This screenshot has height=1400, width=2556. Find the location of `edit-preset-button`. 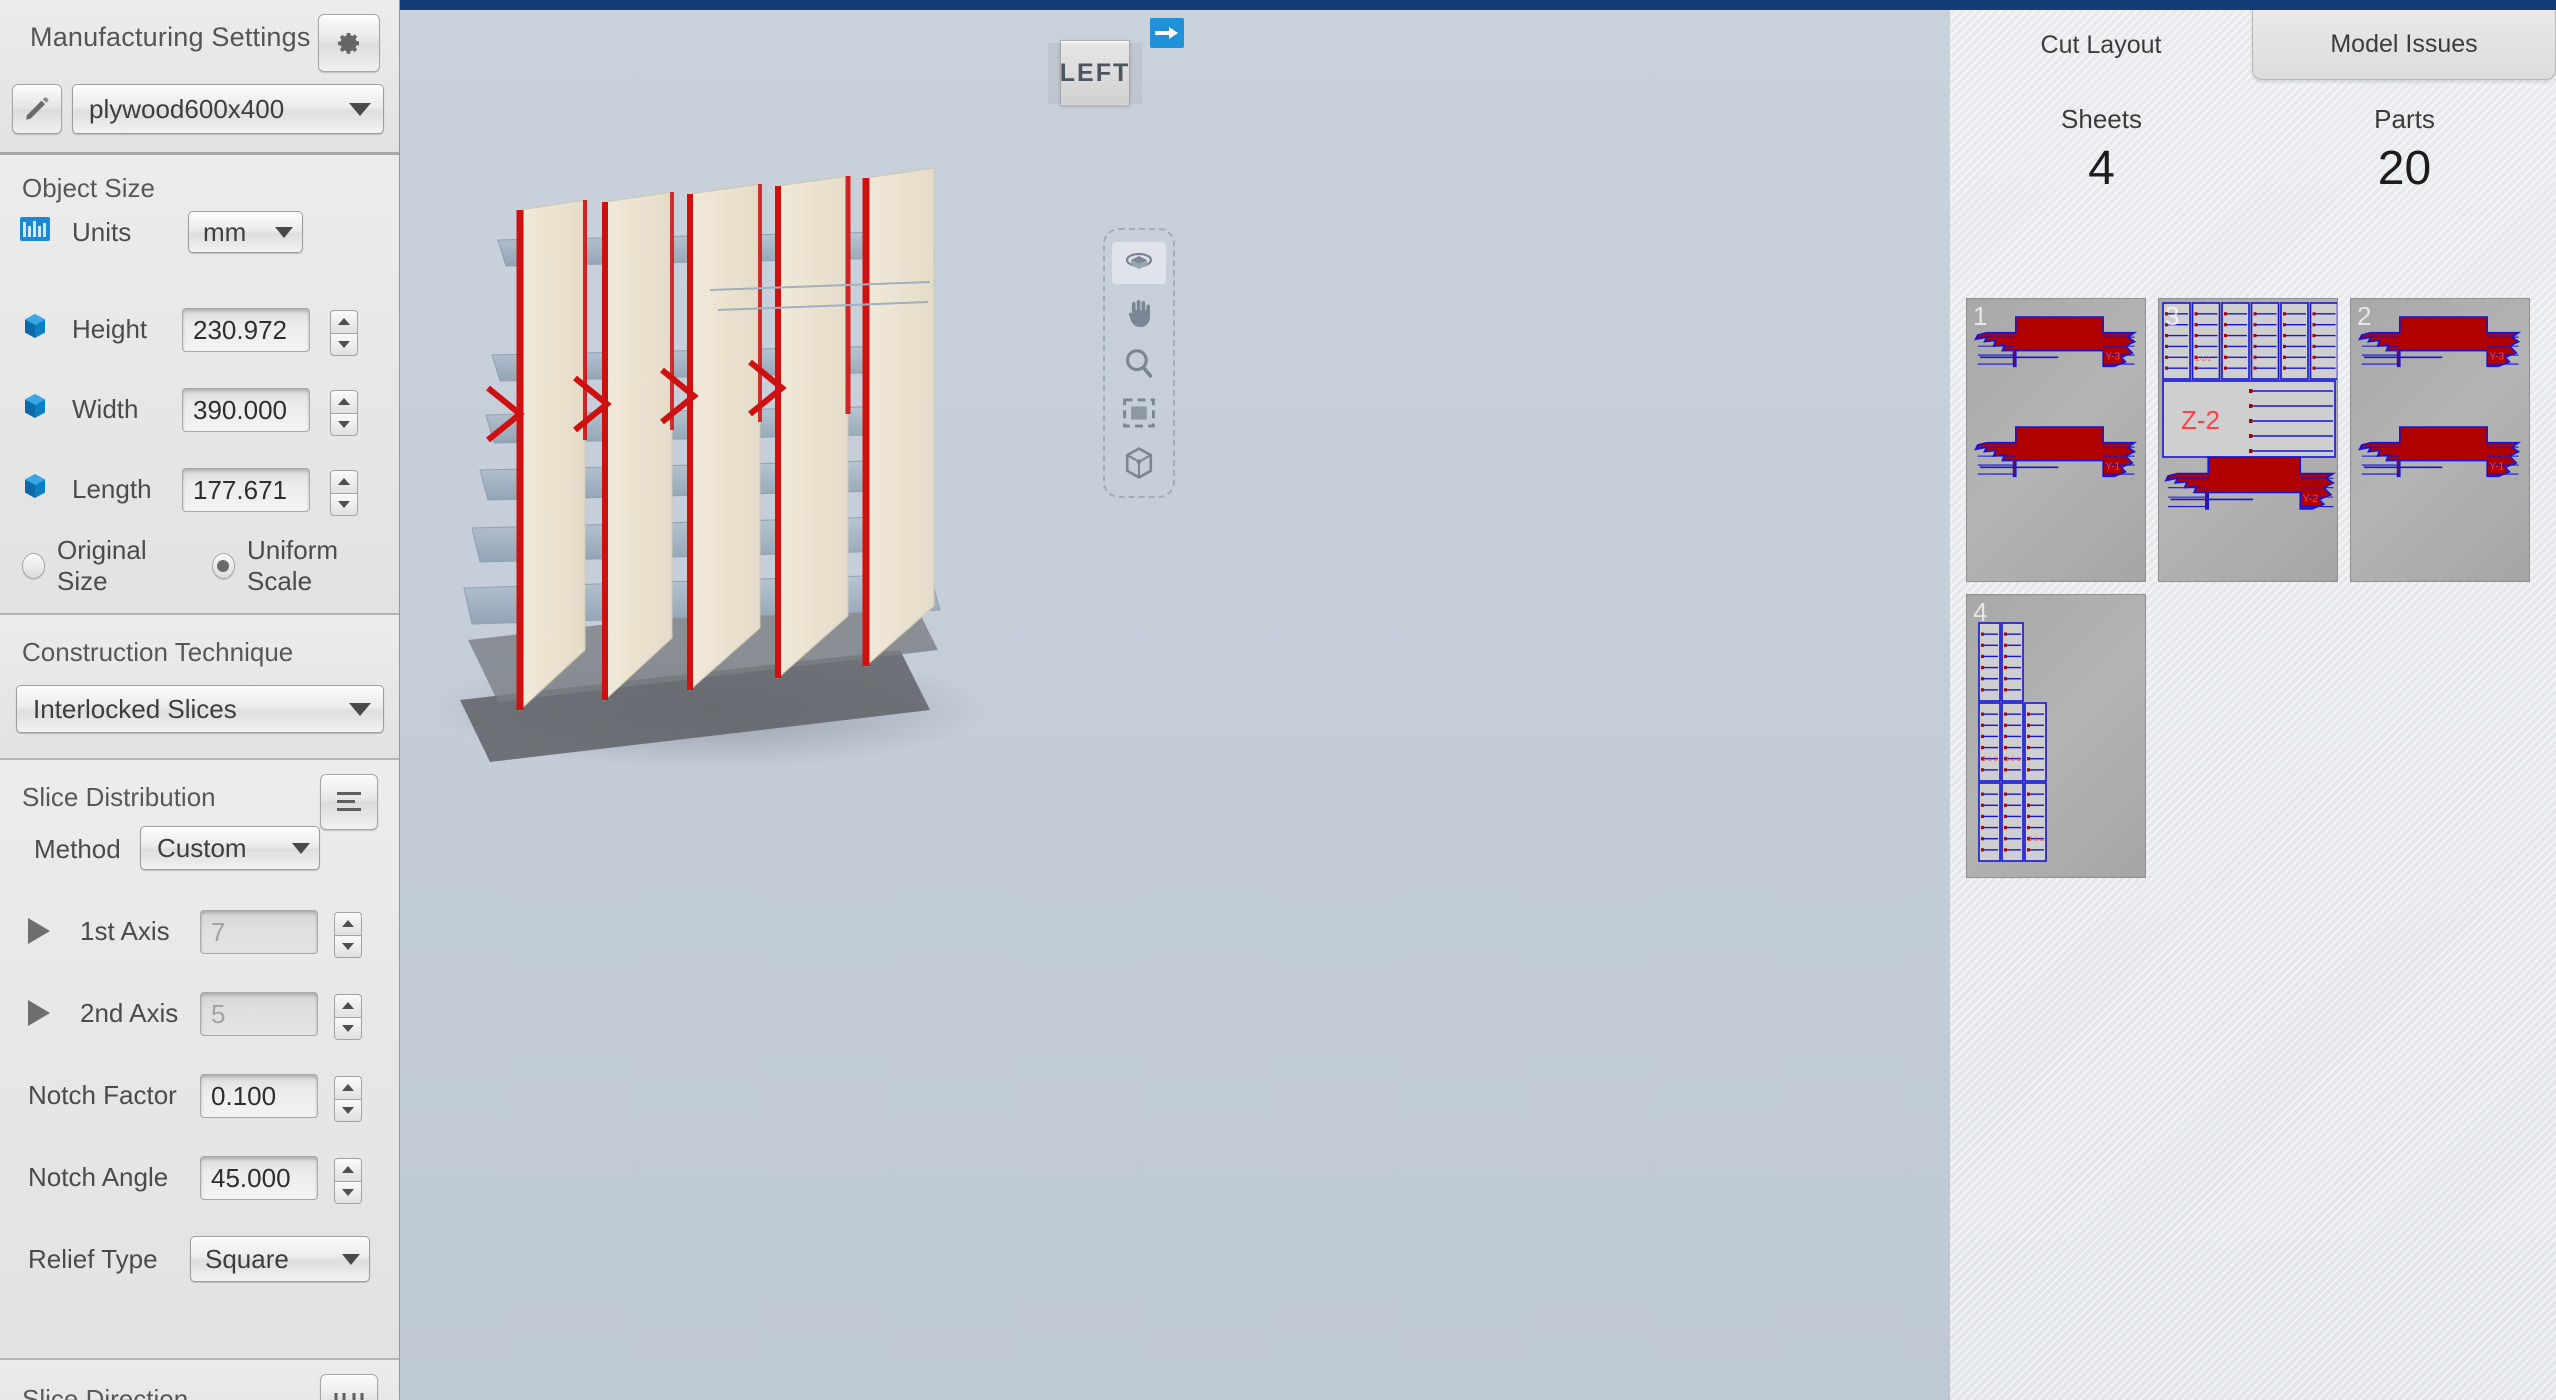

edit-preset-button is located at coordinates (37, 109).